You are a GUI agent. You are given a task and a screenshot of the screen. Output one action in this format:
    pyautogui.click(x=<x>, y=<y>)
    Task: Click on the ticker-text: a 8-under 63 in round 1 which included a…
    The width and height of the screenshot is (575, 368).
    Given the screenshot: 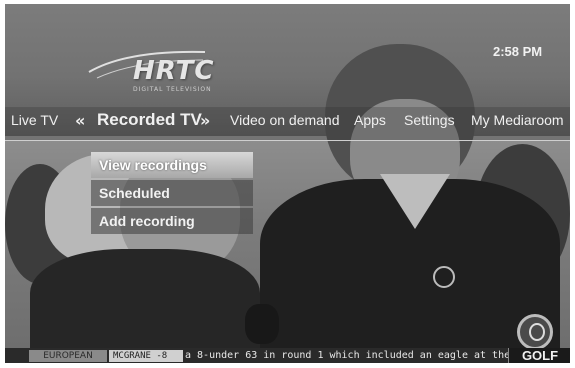 What is the action you would take?
    pyautogui.click(x=363, y=355)
    